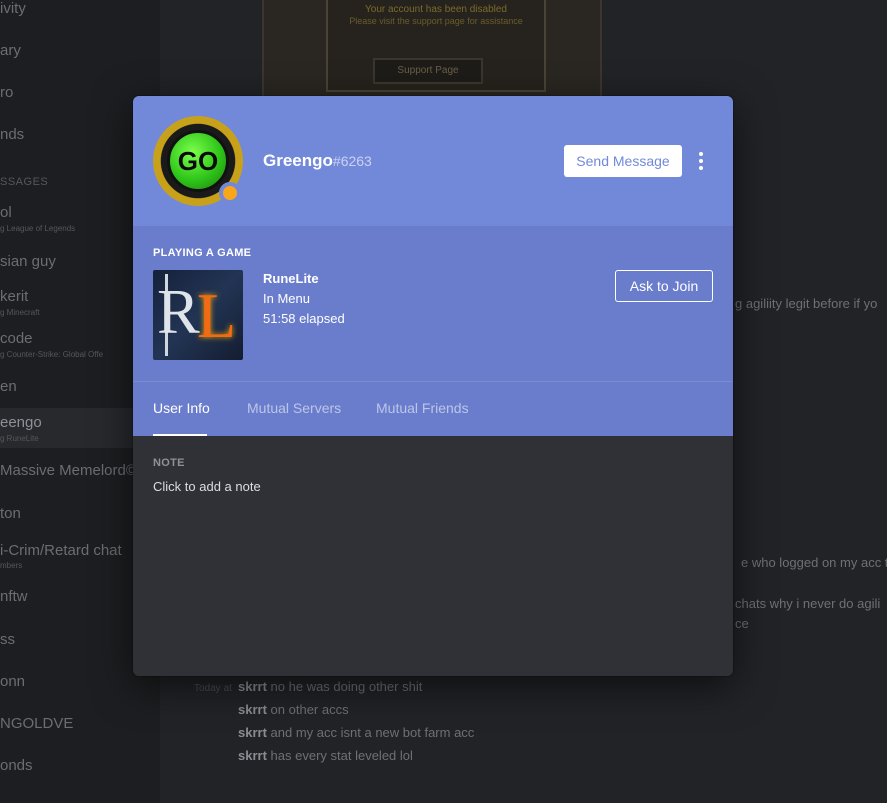 This screenshot has width=887, height=803. What do you see at coordinates (286, 298) in the screenshot?
I see `game-state: In Menu` at bounding box center [286, 298].